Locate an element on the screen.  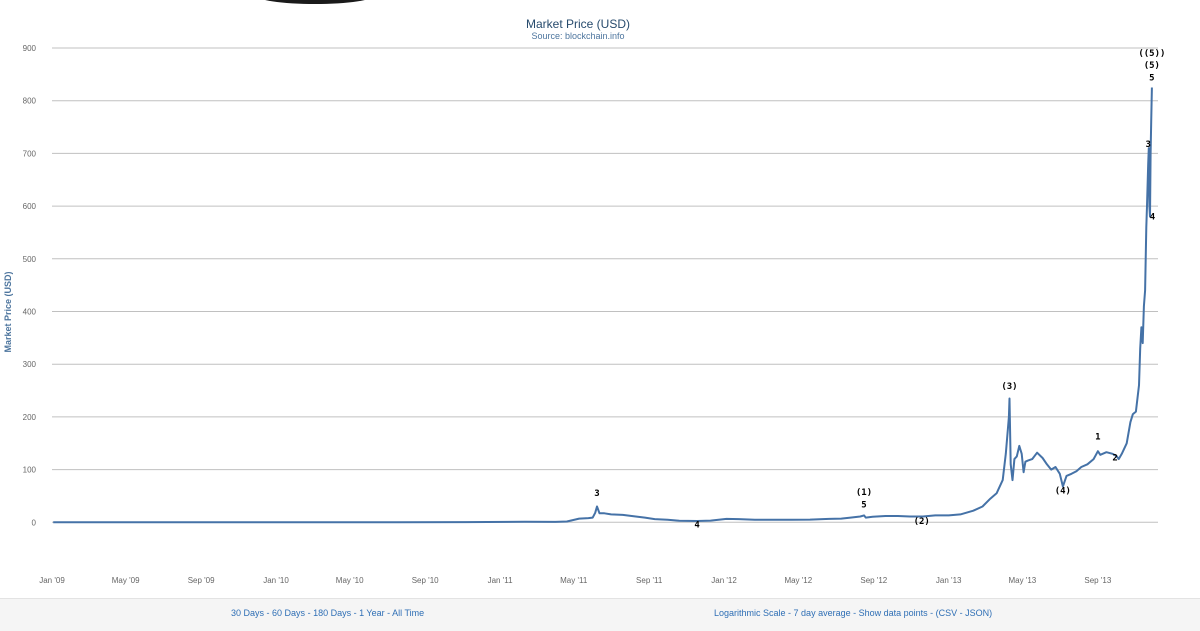
time-range-link: All Time is located at coordinates (408, 613).